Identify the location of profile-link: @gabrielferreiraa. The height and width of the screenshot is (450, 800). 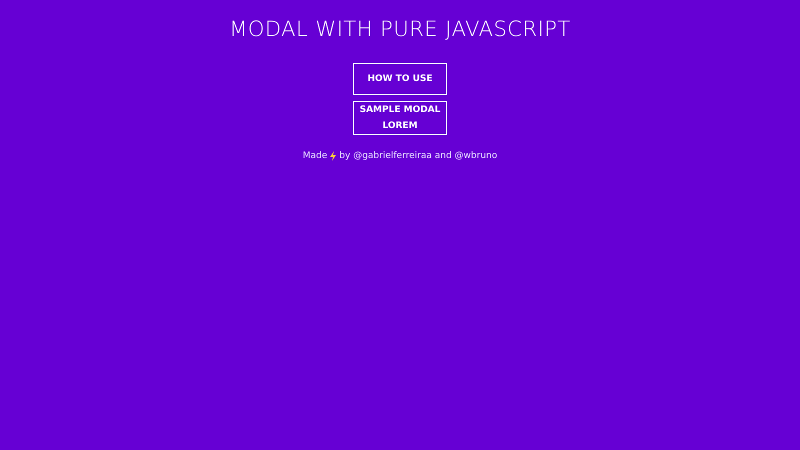
(392, 156).